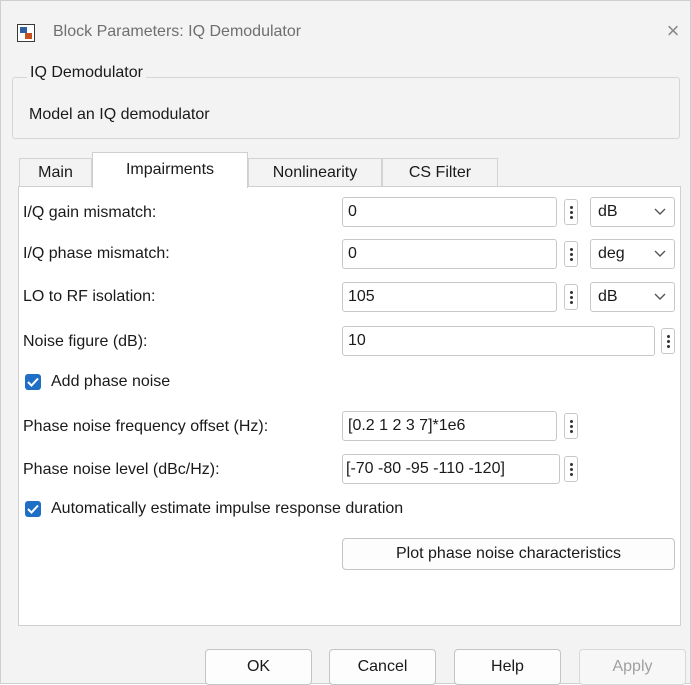  I want to click on cancel-button: Cancel, so click(382, 667).